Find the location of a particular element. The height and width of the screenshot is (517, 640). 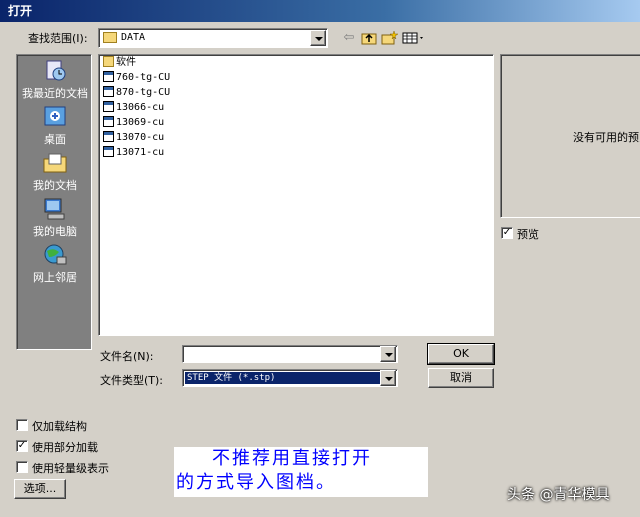

list-item: 13070-cu is located at coordinates (133, 137).